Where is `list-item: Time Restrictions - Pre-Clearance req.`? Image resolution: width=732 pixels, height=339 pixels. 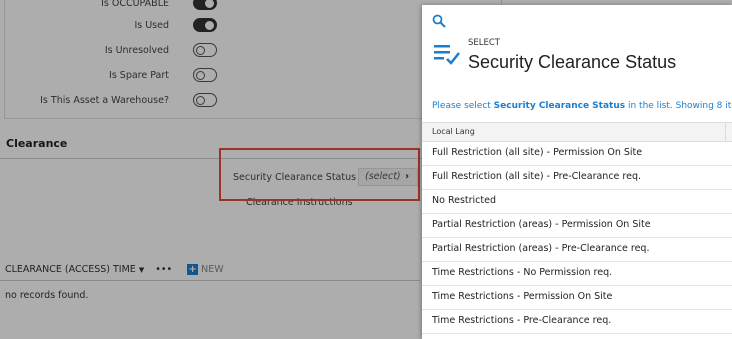 list-item: Time Restrictions - Pre-Clearance req. is located at coordinates (577, 322).